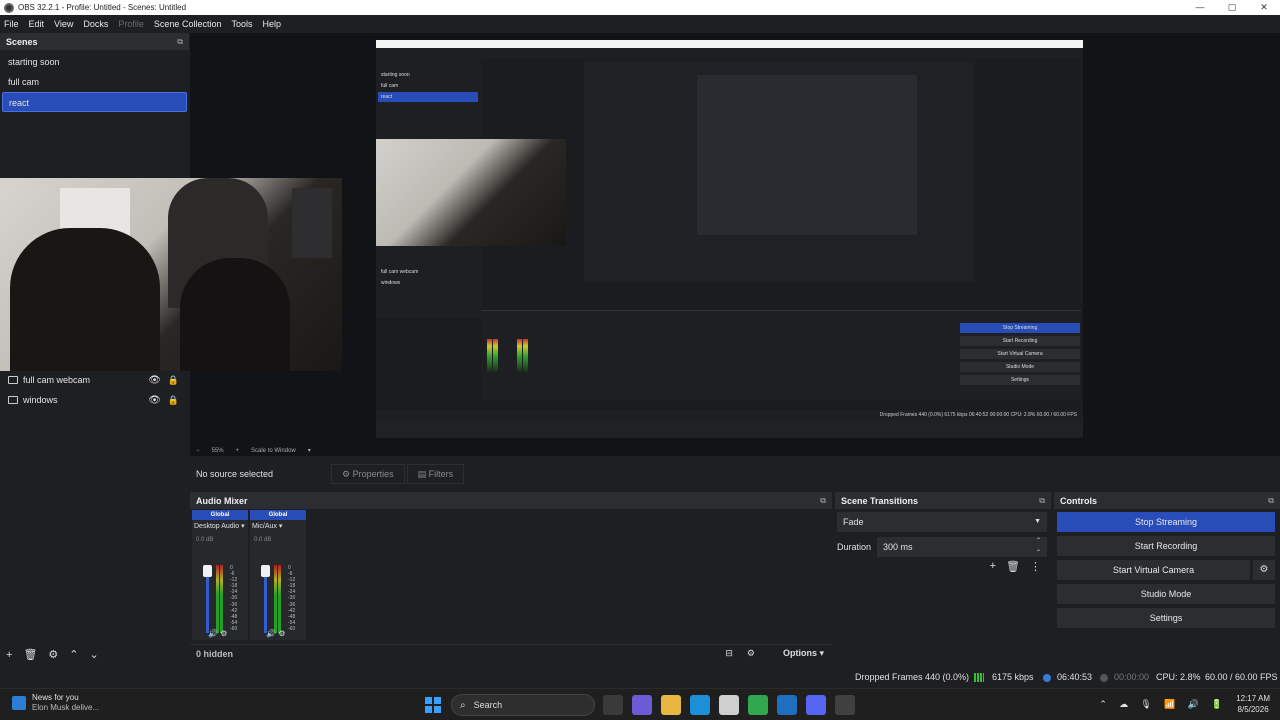  Describe the element at coordinates (1232, 7) in the screenshot. I see `maximize-button: ▢` at that location.